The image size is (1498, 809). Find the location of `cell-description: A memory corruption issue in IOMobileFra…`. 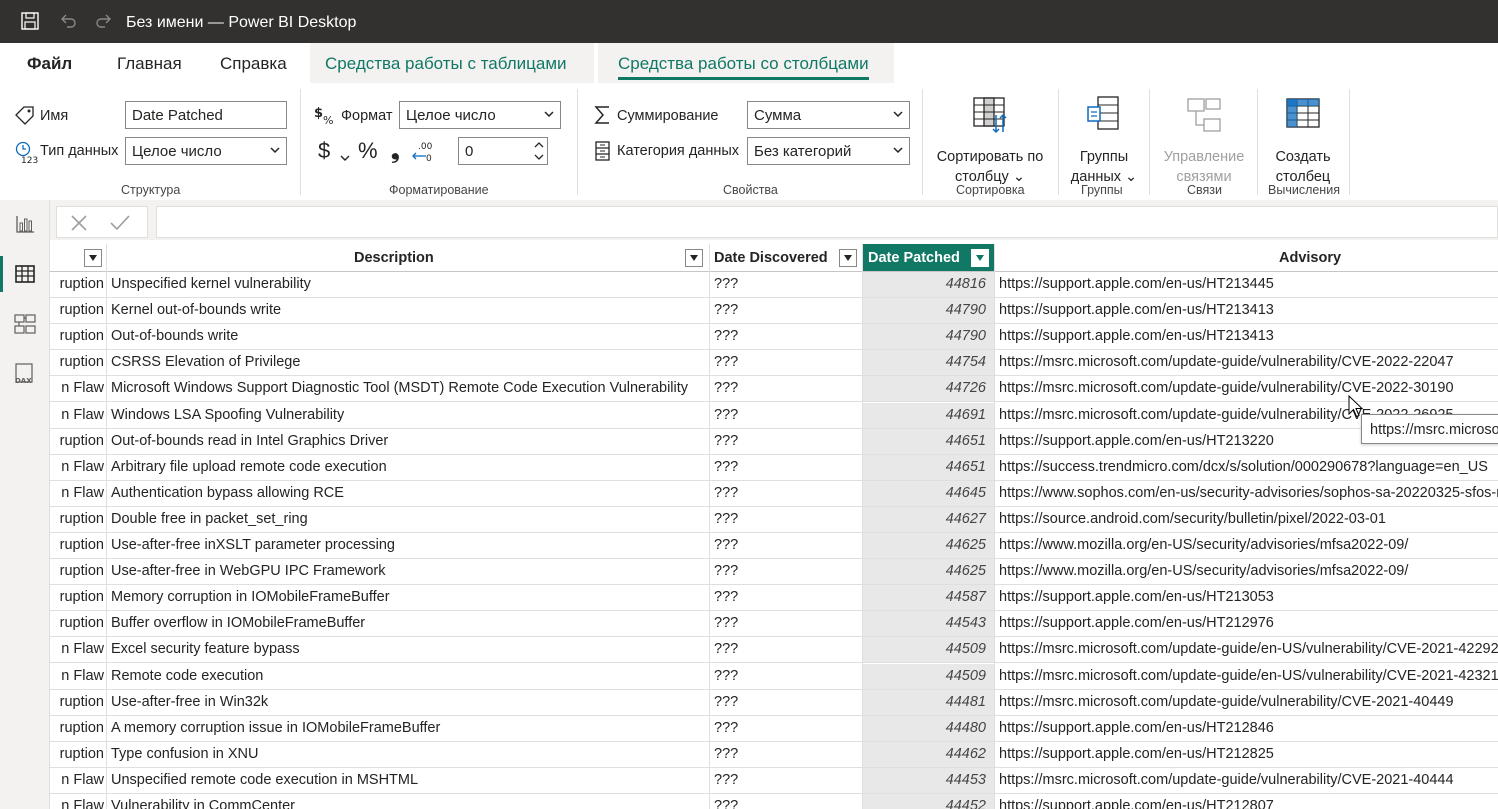

cell-description: A memory corruption issue in IOMobileFra… is located at coordinates (408, 728).